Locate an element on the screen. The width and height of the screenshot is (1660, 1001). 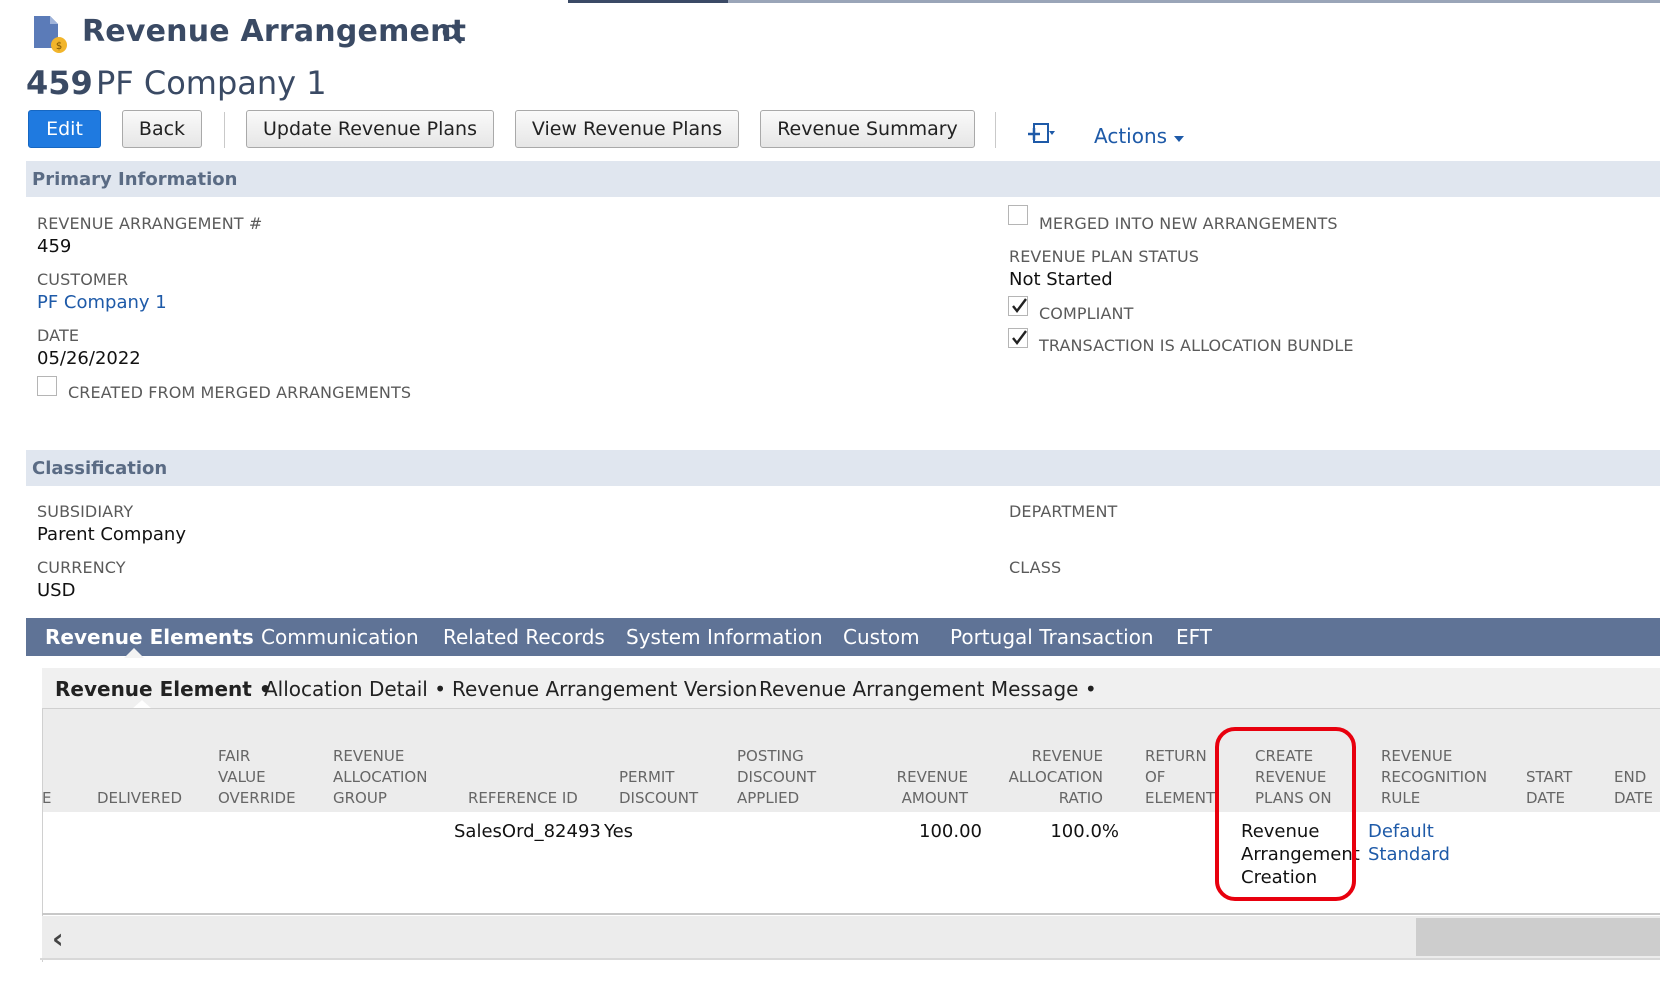
column-header-permit-discount: Permit Discount is located at coordinates (658, 788).